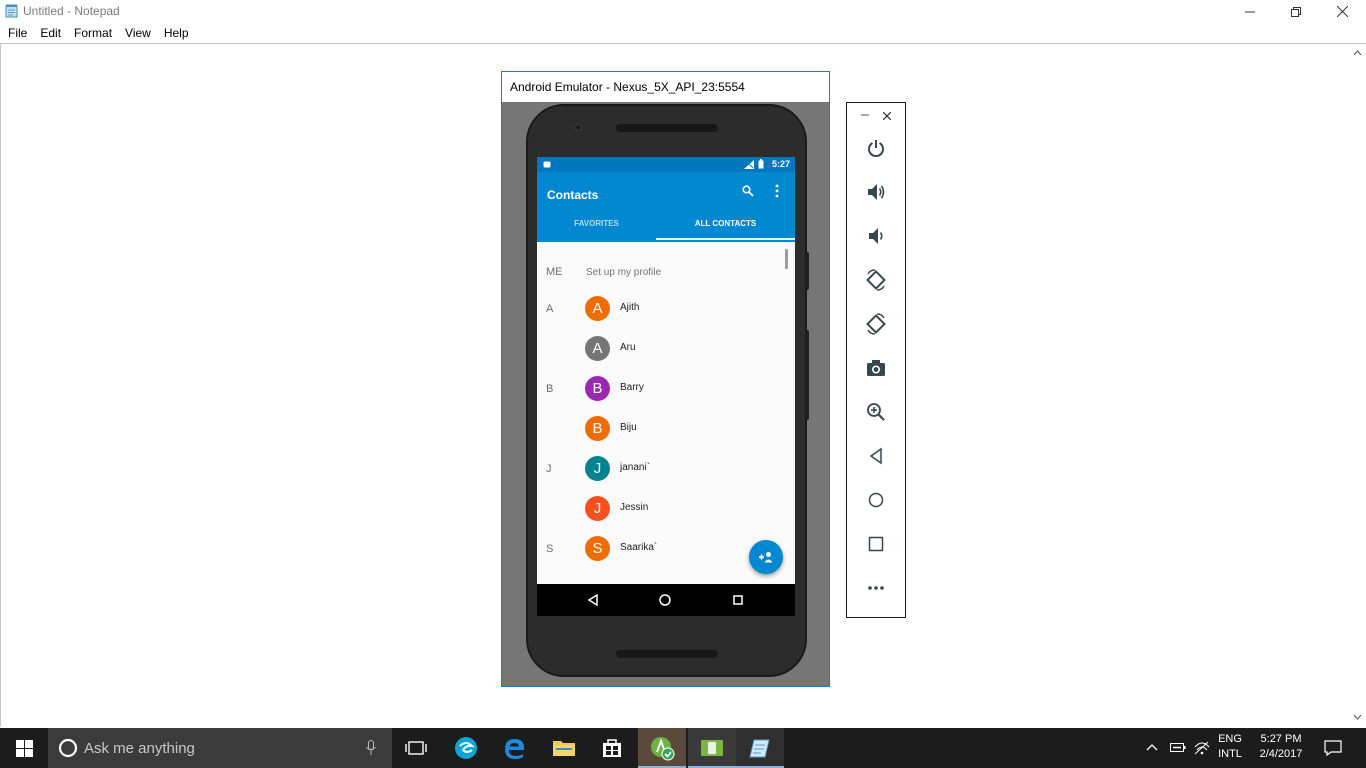 This screenshot has width=1366, height=768. Describe the element at coordinates (635, 467) in the screenshot. I see `contact-name: janani`` at that location.